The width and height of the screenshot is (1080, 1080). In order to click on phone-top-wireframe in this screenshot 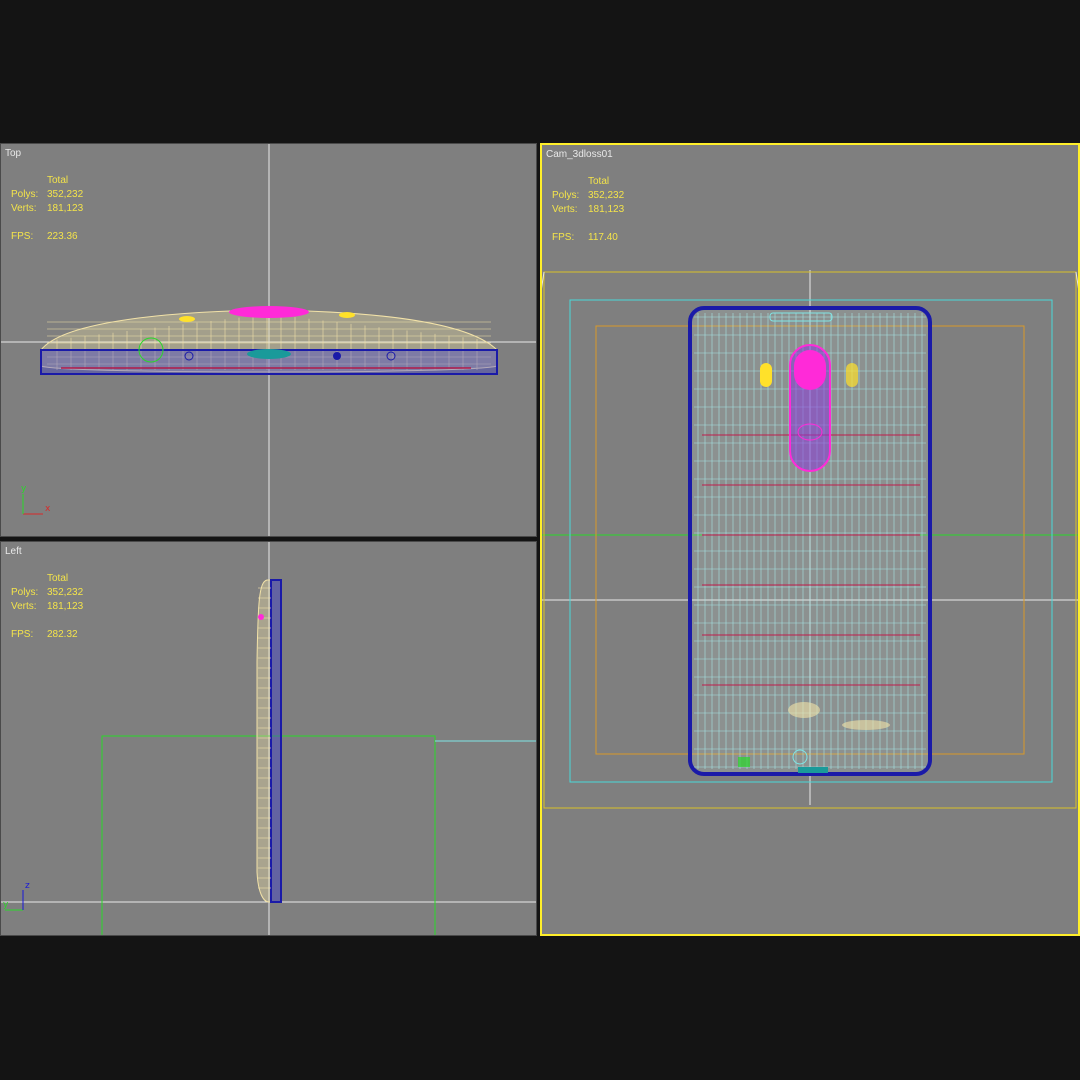, I will do `click(269, 340)`.